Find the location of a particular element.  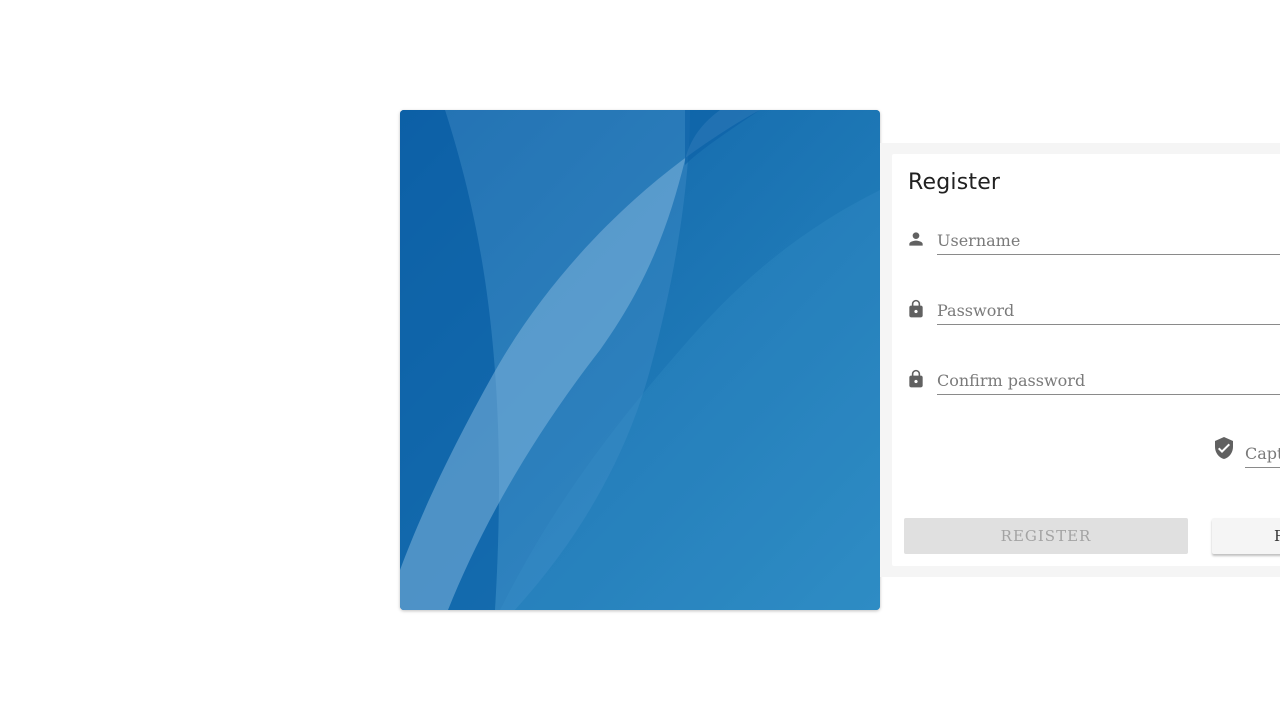

password-field is located at coordinates (1093, 316).